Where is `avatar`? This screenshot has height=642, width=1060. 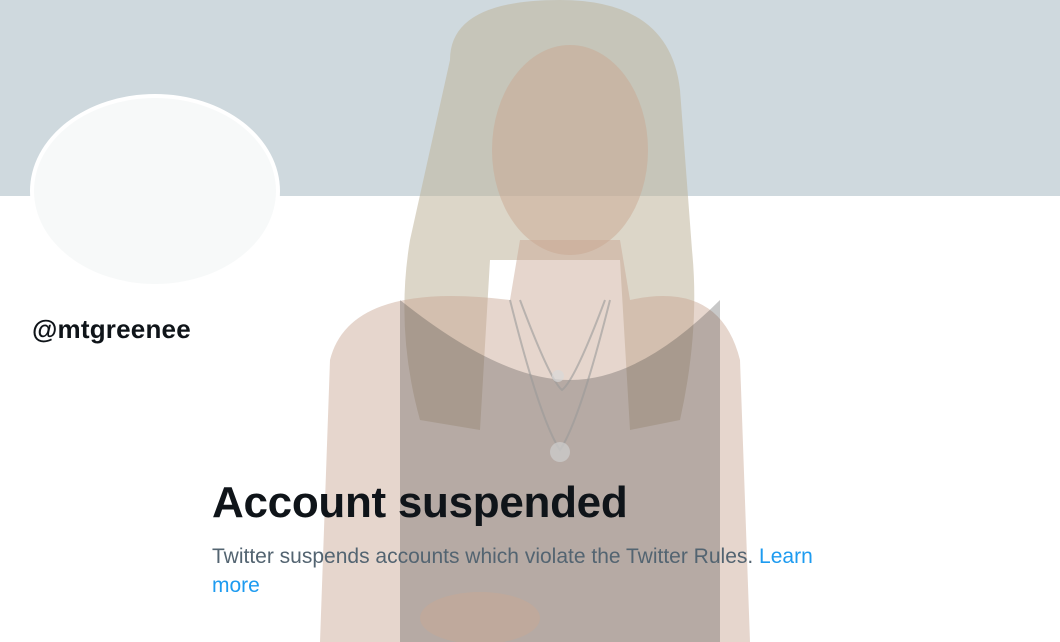 avatar is located at coordinates (155, 191).